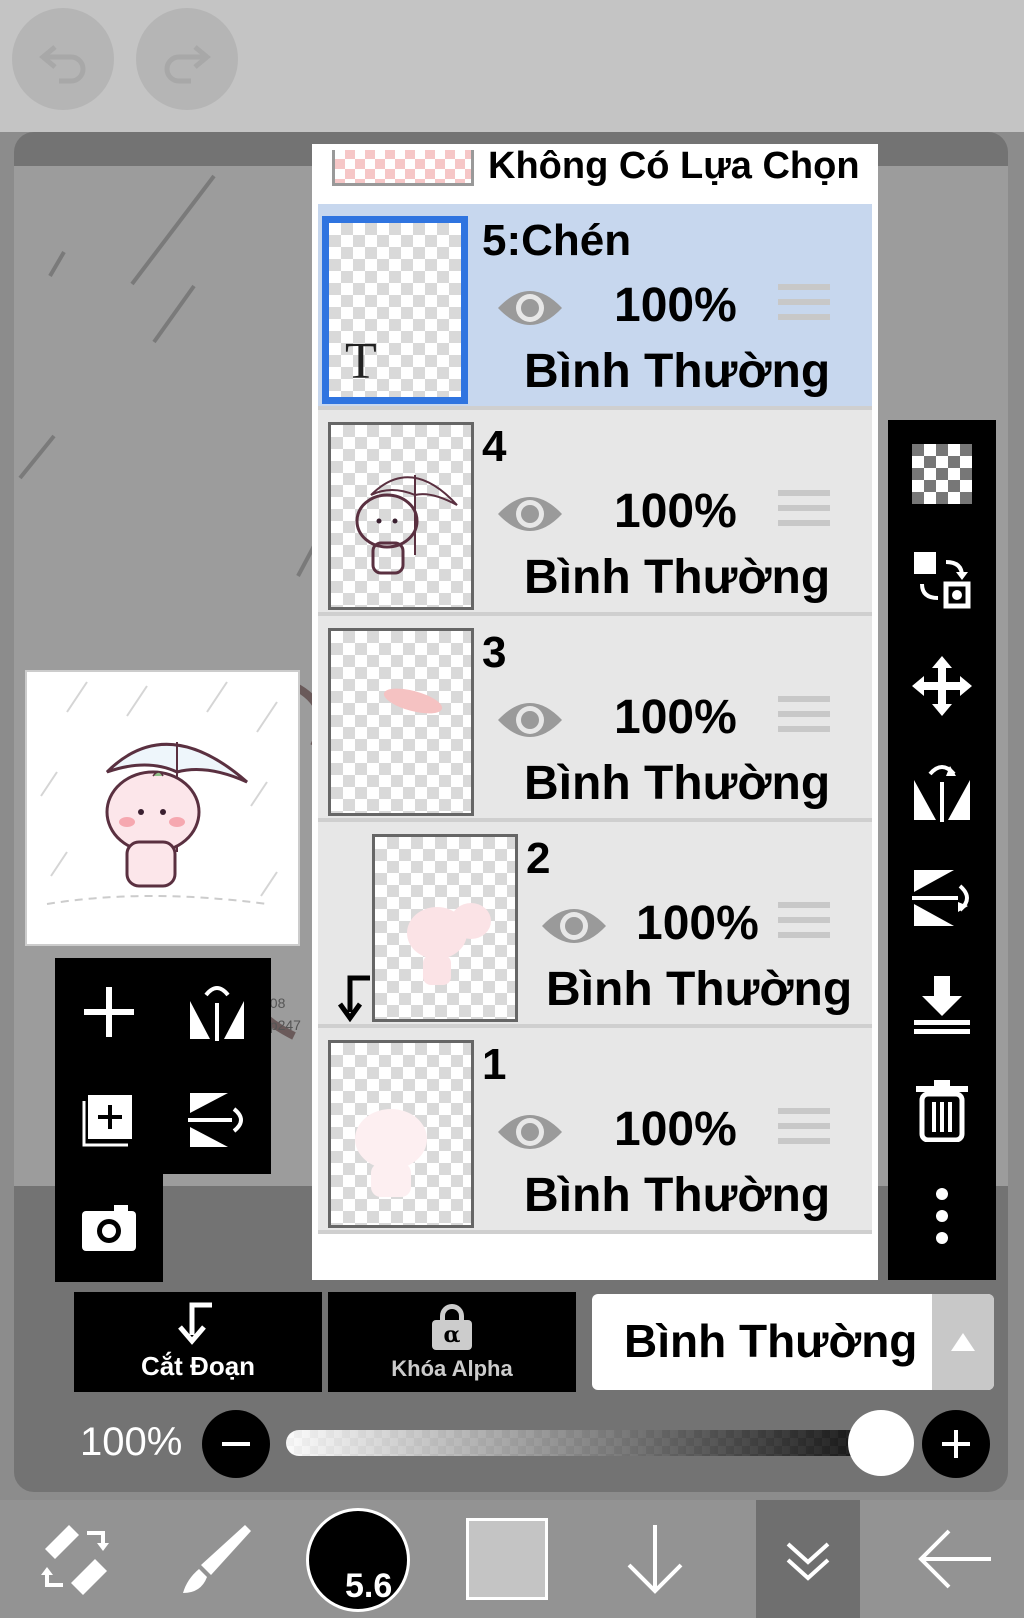  I want to click on camera-icon, so click(109, 1228).